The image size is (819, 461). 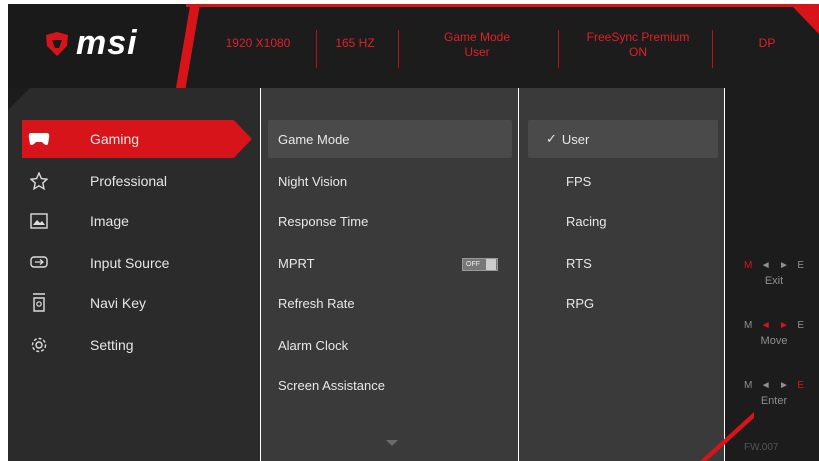 I want to click on category-label: Professional, so click(x=129, y=181).